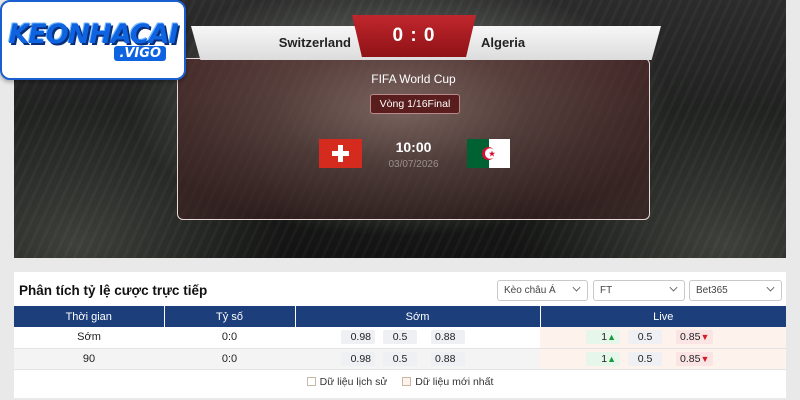  What do you see at coordinates (488, 153) in the screenshot?
I see `algeria-flag-icon` at bounding box center [488, 153].